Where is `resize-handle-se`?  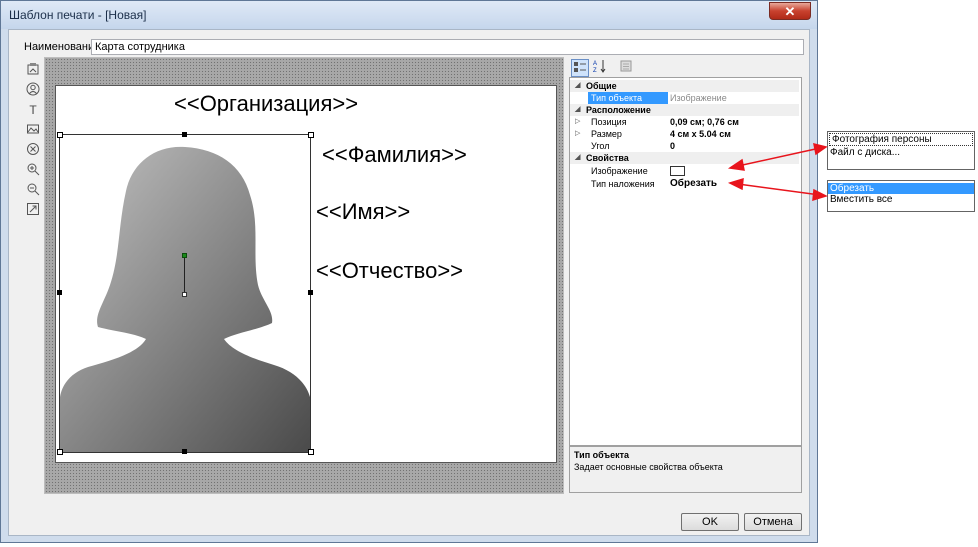 resize-handle-se is located at coordinates (311, 452).